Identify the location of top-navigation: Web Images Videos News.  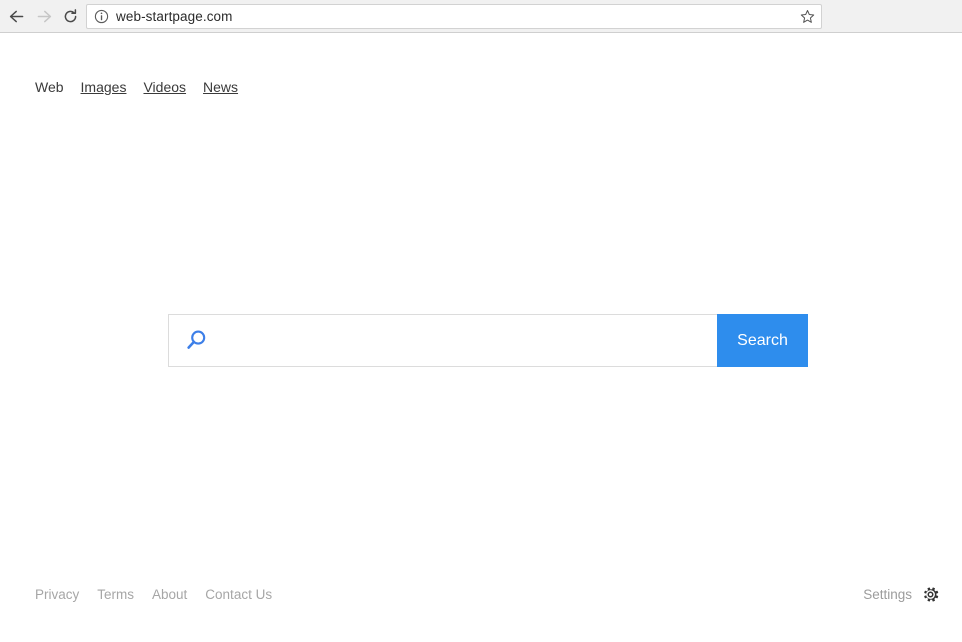
(136, 87).